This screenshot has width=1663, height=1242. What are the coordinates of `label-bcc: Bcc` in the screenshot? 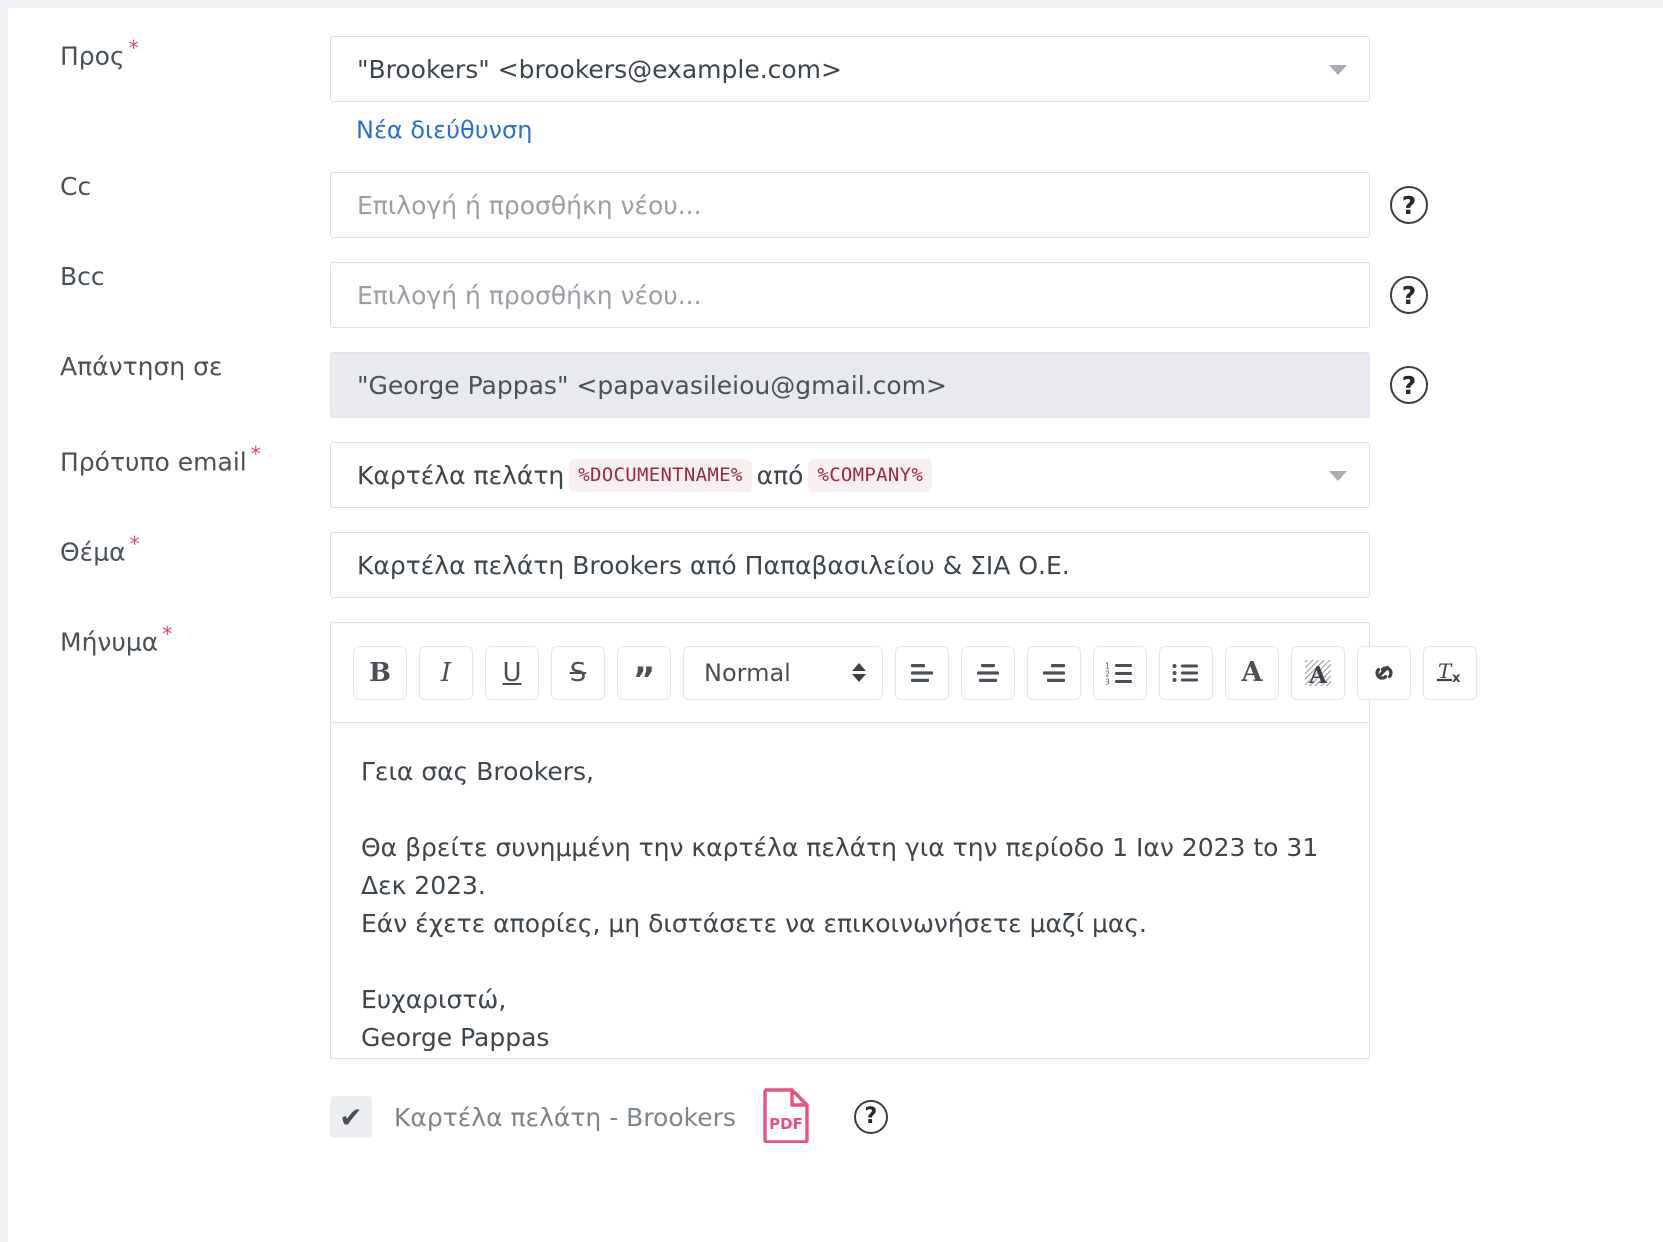 It's located at (169, 277).